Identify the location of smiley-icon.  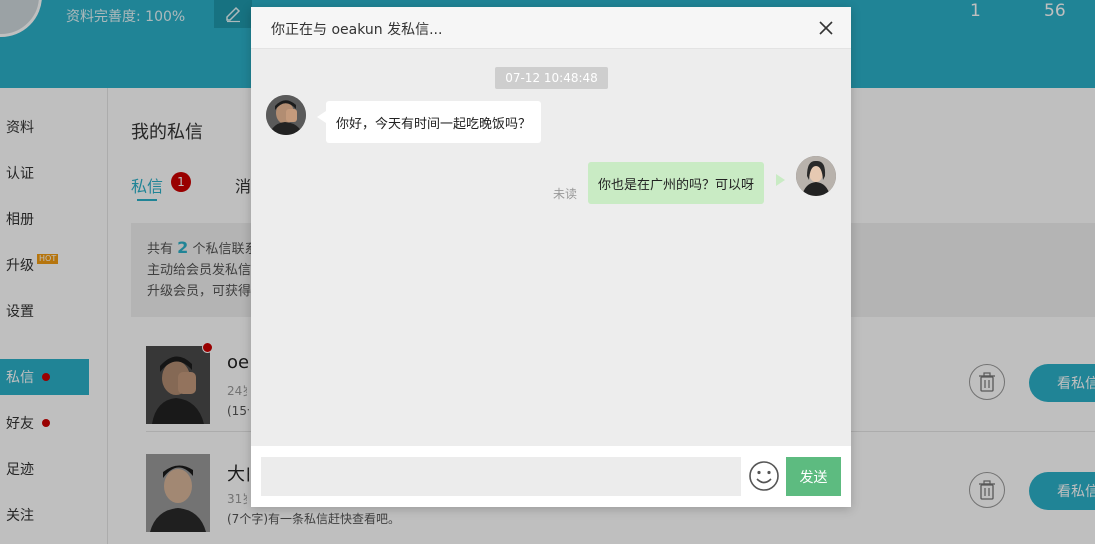
(764, 476).